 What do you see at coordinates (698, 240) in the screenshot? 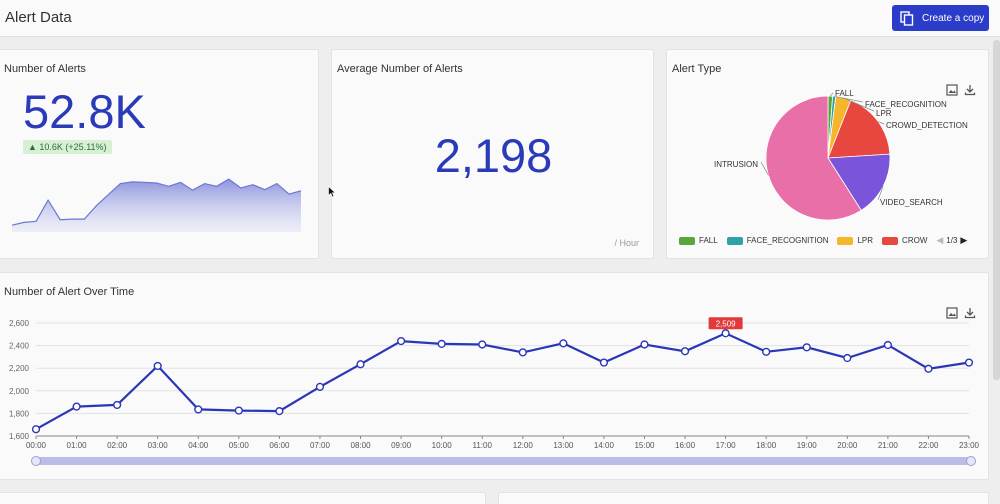
I see `legend-item-fall: FALL` at bounding box center [698, 240].